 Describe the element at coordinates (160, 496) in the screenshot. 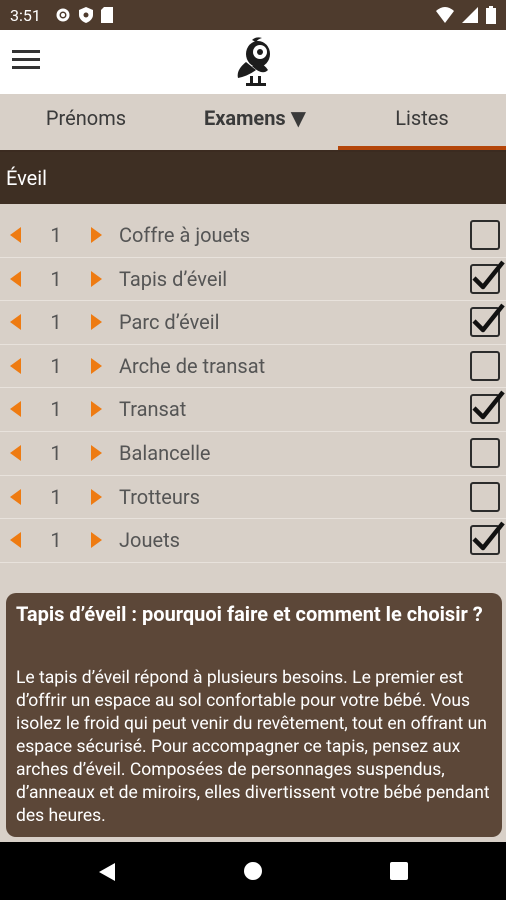

I see `item-label: Trotteurs` at that location.